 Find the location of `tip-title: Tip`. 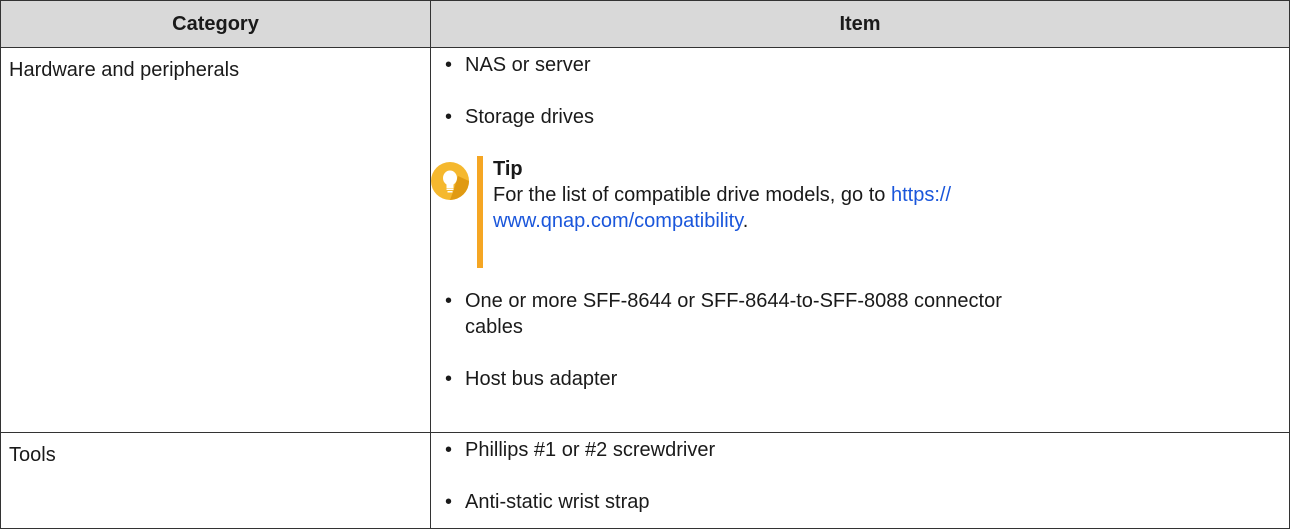

tip-title: Tip is located at coordinates (508, 169).